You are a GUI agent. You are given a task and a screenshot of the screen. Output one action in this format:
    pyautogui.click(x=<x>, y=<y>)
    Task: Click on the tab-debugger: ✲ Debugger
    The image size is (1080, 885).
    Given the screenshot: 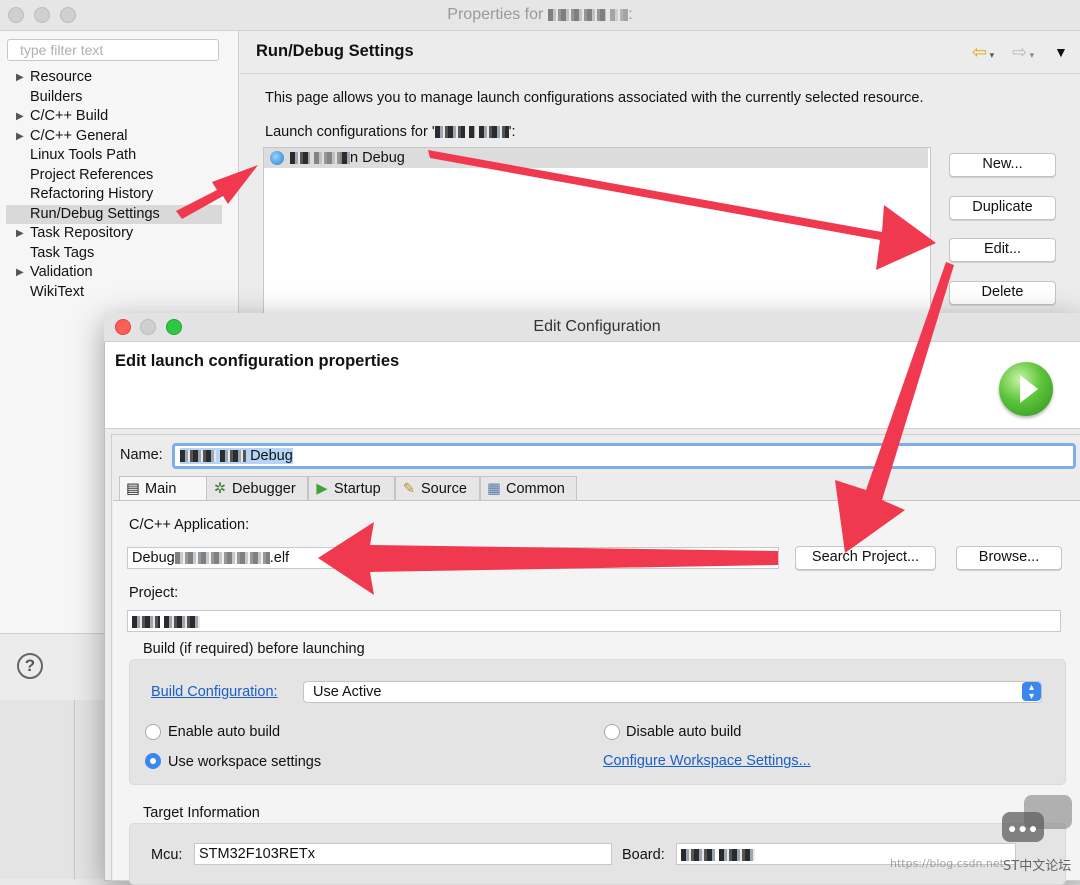 What is the action you would take?
    pyautogui.click(x=257, y=488)
    